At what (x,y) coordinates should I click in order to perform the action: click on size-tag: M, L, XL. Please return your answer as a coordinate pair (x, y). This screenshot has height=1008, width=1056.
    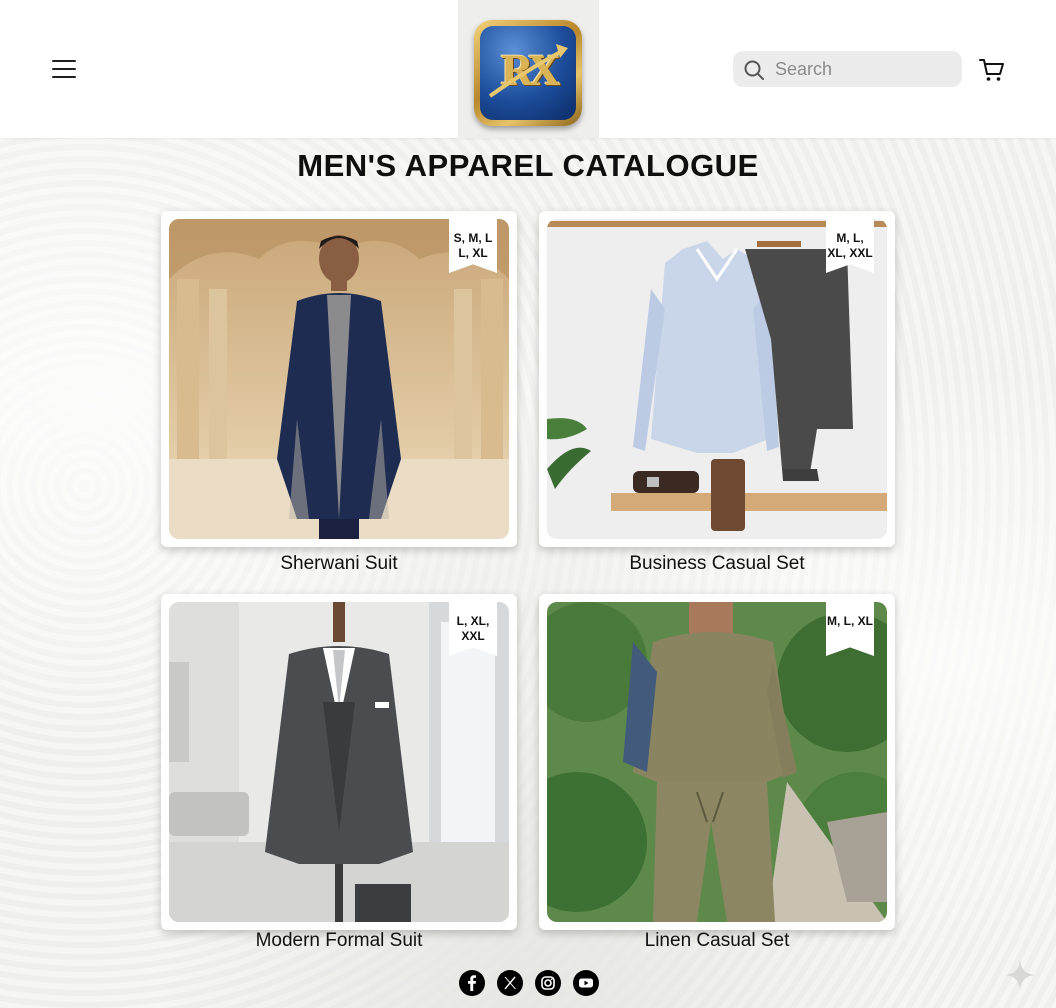
    Looking at the image, I should click on (850, 625).